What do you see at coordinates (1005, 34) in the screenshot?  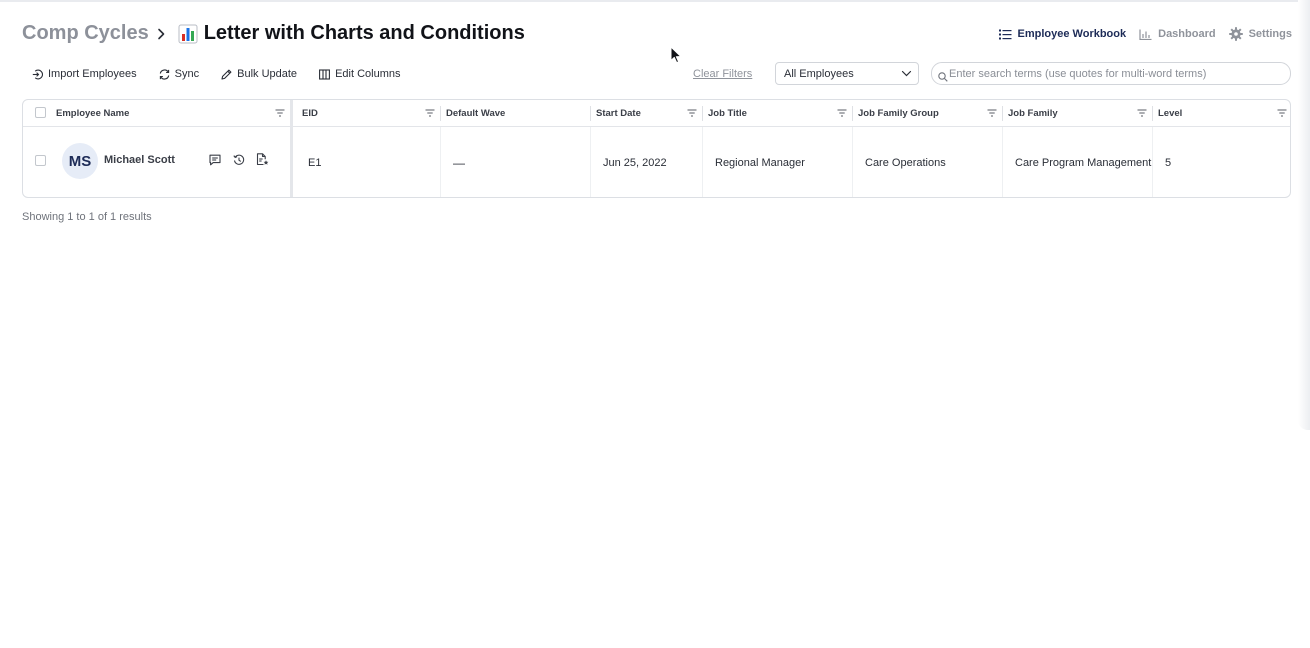 I see `list-icon` at bounding box center [1005, 34].